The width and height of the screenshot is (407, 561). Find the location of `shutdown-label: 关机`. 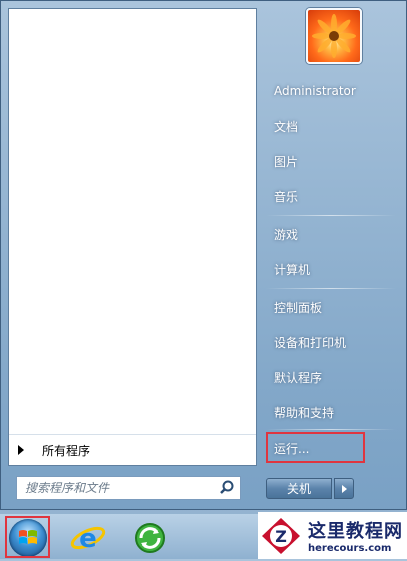

shutdown-label: 关机 is located at coordinates (298, 489).